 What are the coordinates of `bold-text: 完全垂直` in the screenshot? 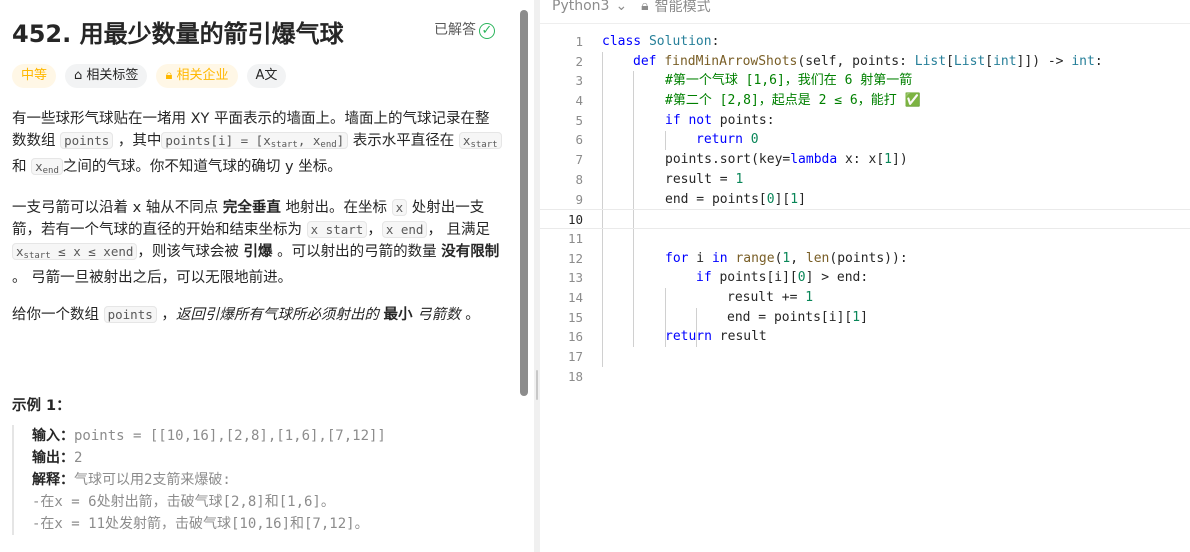 It's located at (251, 208).